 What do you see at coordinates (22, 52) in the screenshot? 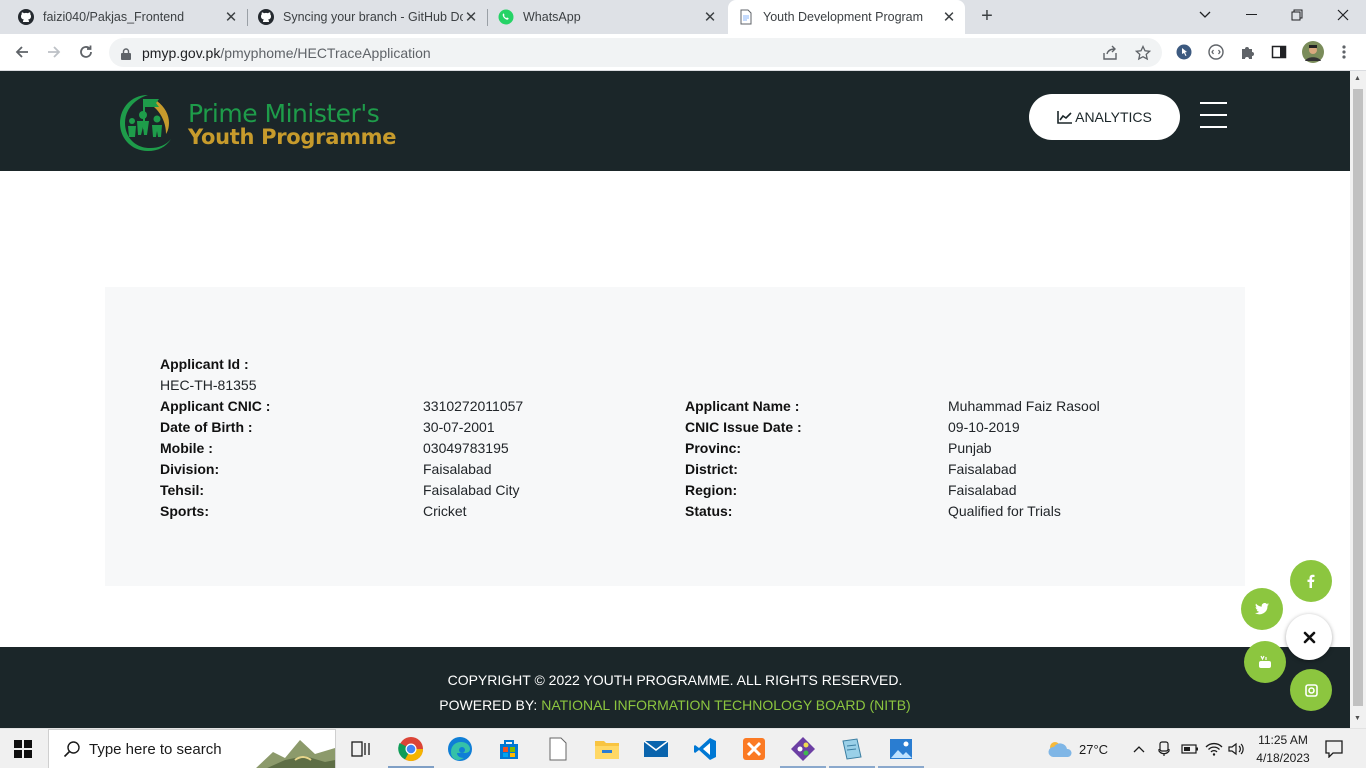
I see `back-icon` at bounding box center [22, 52].